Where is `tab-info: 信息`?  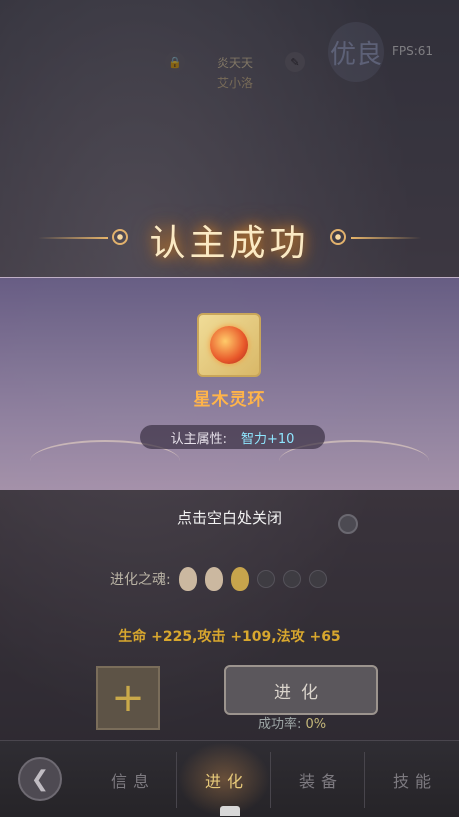
tab-info: 信息 is located at coordinates (133, 780).